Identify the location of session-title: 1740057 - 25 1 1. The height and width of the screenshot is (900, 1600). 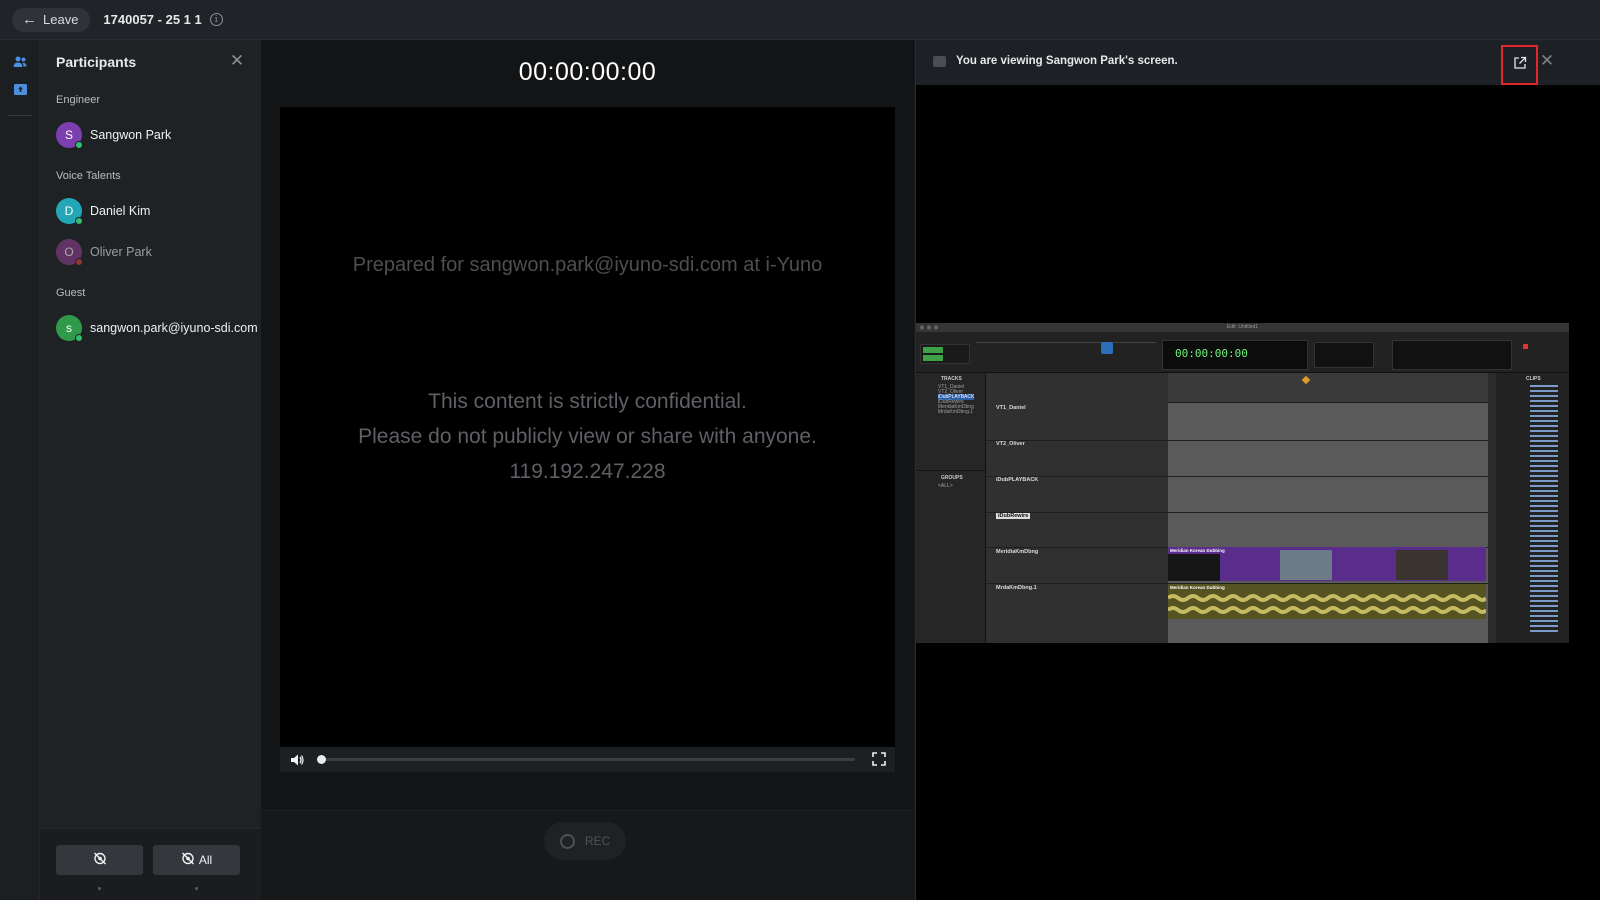
(152, 19).